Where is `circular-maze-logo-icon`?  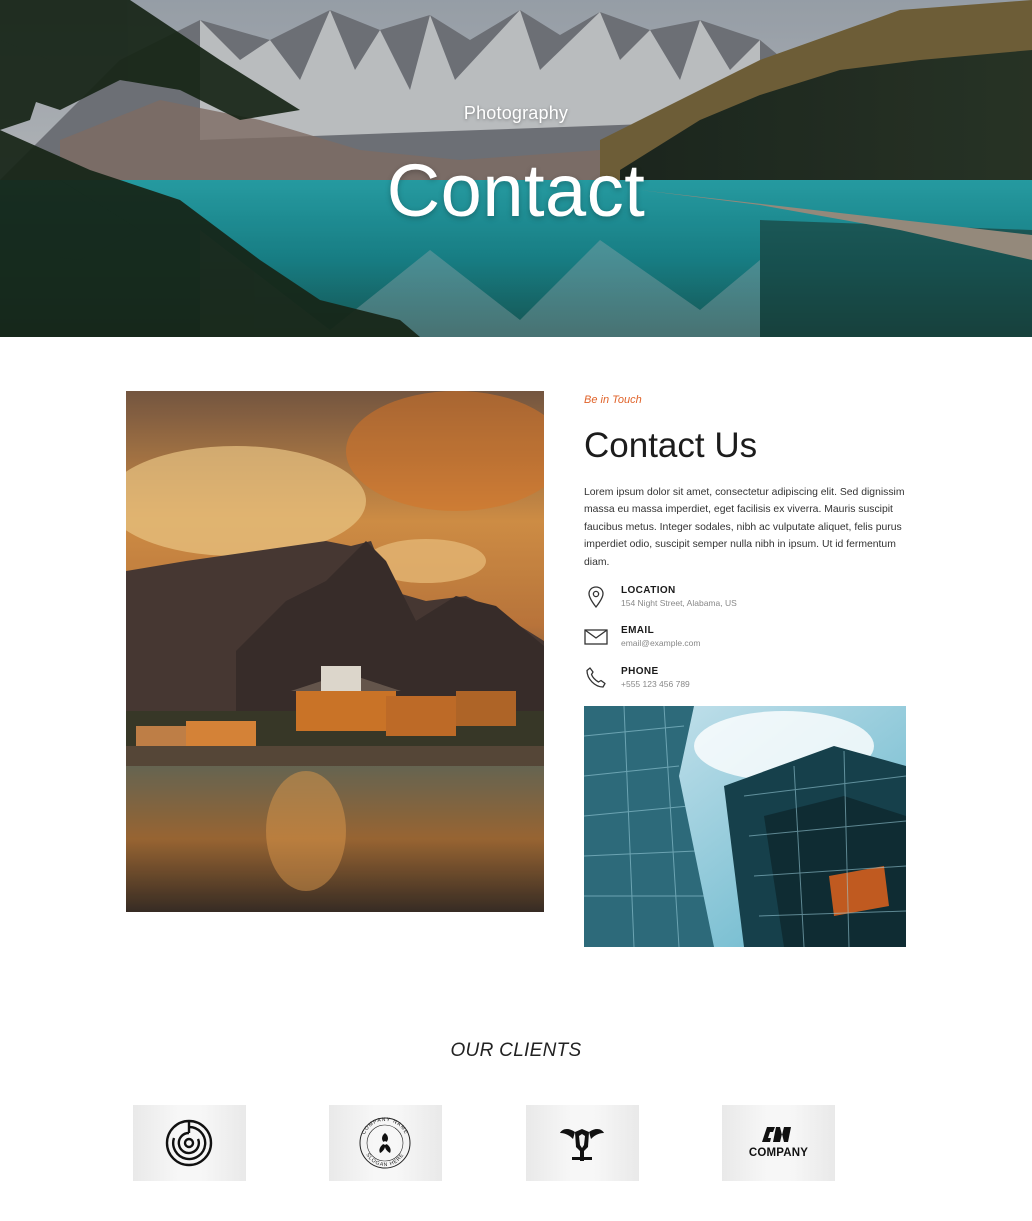 circular-maze-logo-icon is located at coordinates (189, 1143).